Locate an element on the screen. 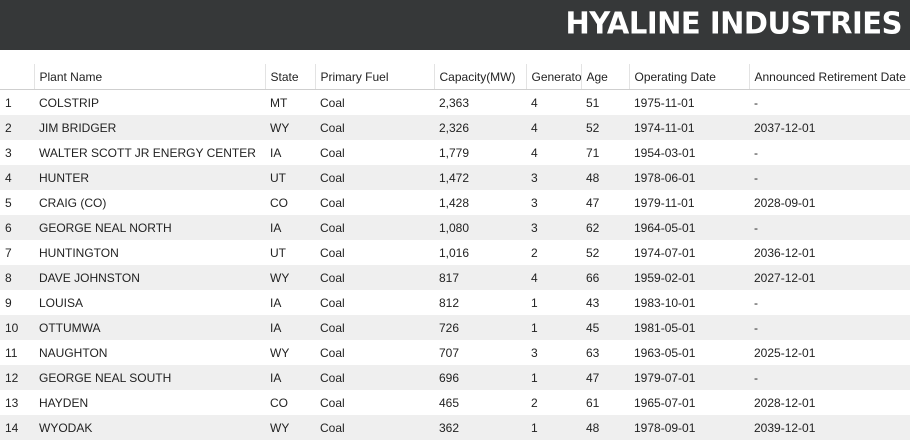 The height and width of the screenshot is (440, 910). table-row: 4 HUNTER UT Coal 1,472 3 48 1978-06-01- is located at coordinates (455, 177).